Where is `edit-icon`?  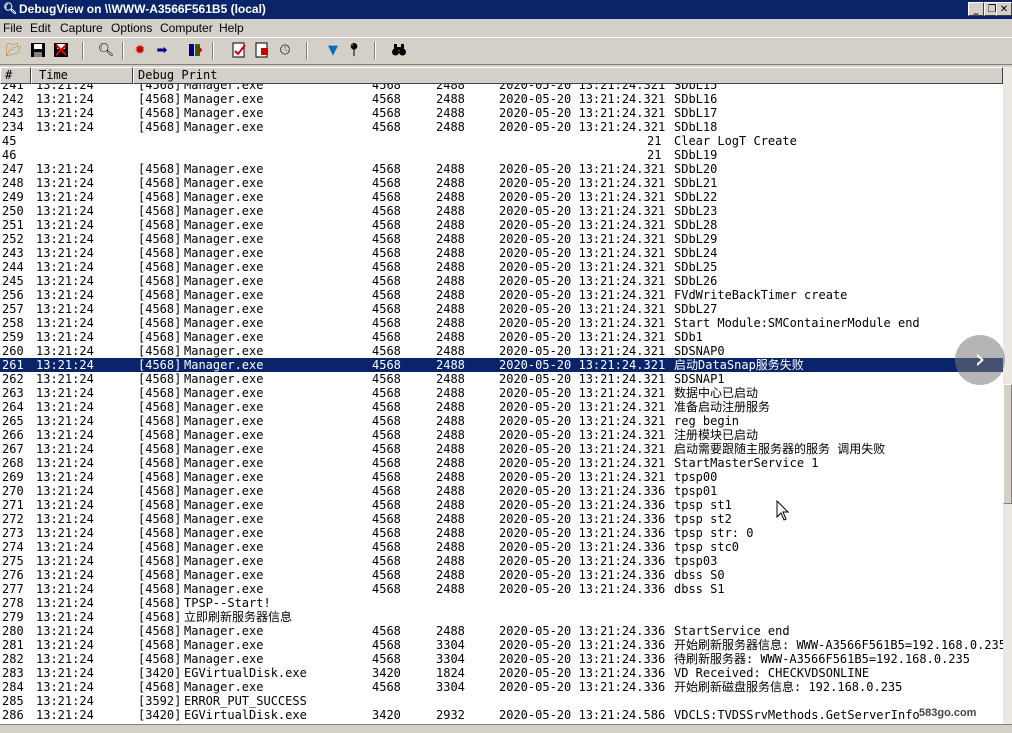
edit-icon is located at coordinates (262, 51).